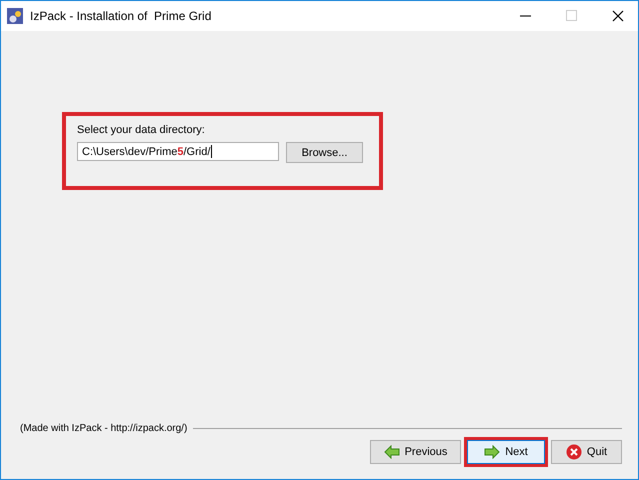  What do you see at coordinates (618, 16) in the screenshot?
I see `close-icon` at bounding box center [618, 16].